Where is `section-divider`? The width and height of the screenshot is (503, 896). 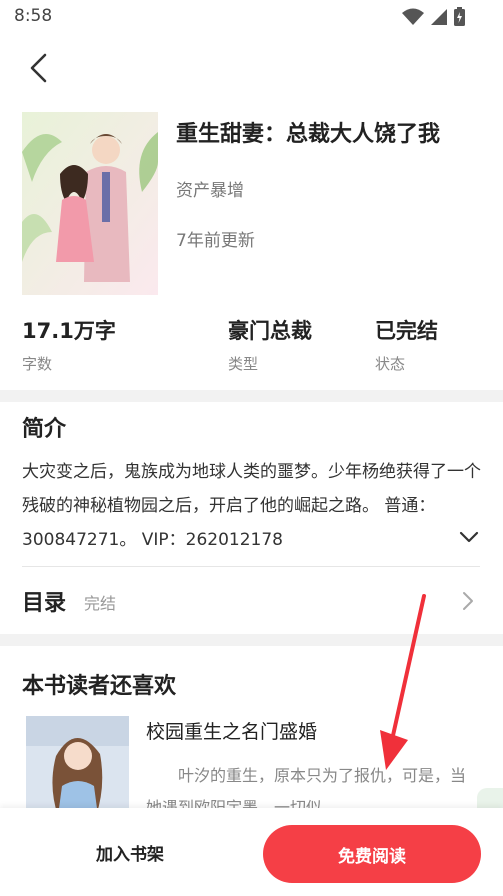 section-divider is located at coordinates (251, 396).